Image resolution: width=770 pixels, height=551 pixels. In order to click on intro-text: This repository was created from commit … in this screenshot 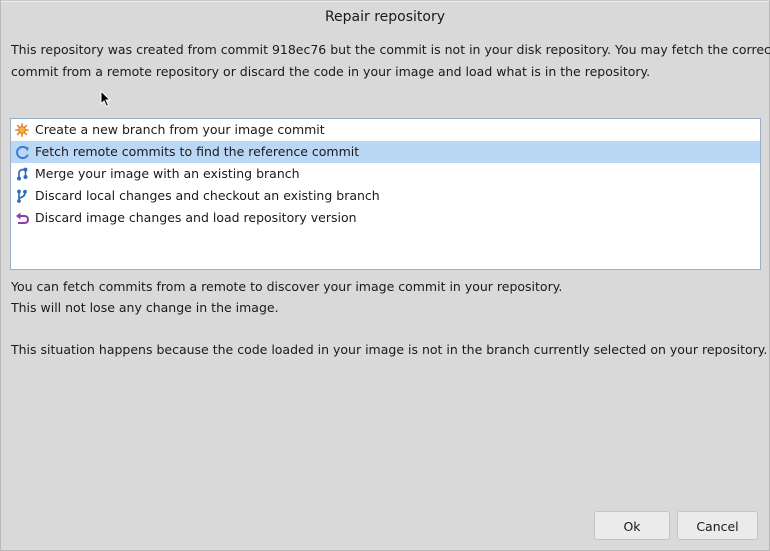, I will do `click(390, 60)`.